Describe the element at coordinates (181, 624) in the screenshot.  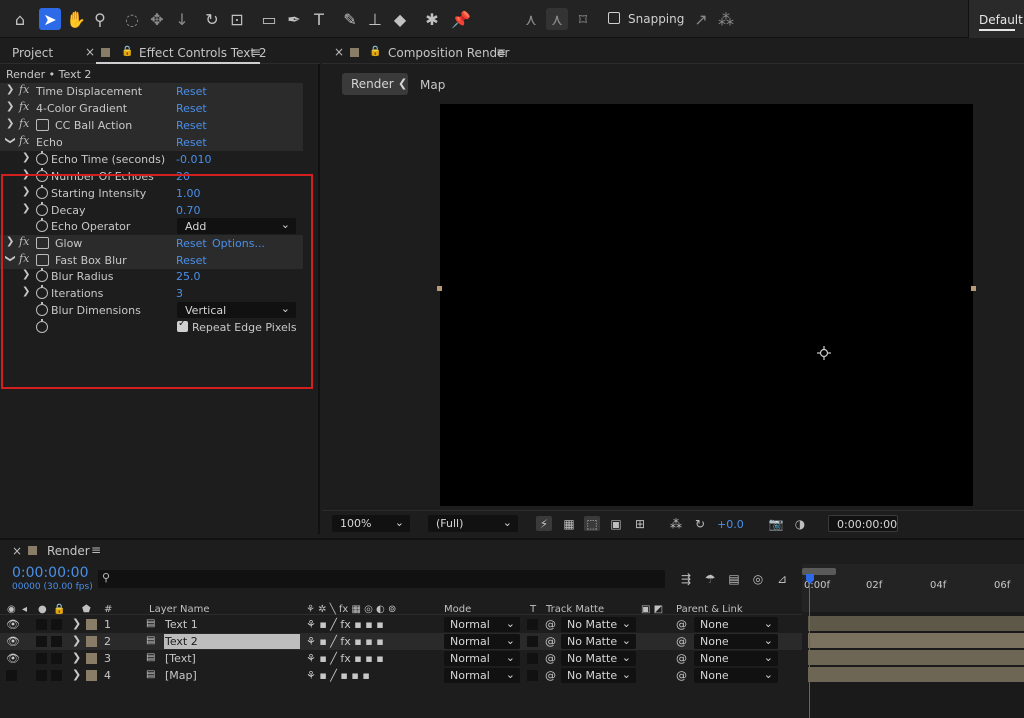
I see `layer-name: Text 1` at that location.